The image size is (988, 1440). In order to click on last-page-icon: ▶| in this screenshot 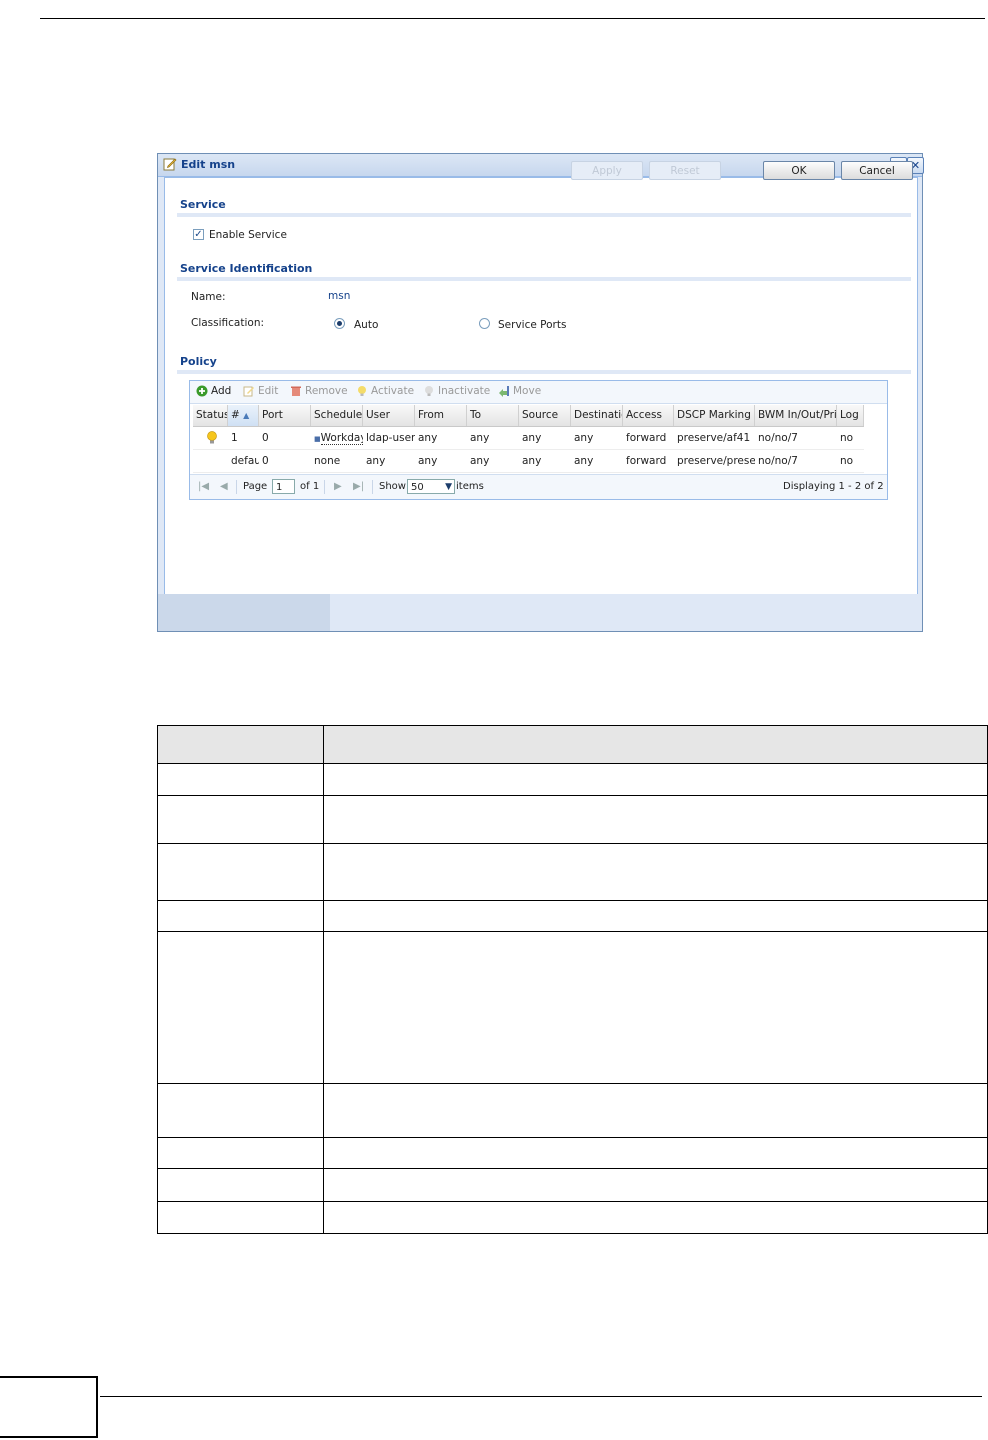, I will do `click(358, 486)`.